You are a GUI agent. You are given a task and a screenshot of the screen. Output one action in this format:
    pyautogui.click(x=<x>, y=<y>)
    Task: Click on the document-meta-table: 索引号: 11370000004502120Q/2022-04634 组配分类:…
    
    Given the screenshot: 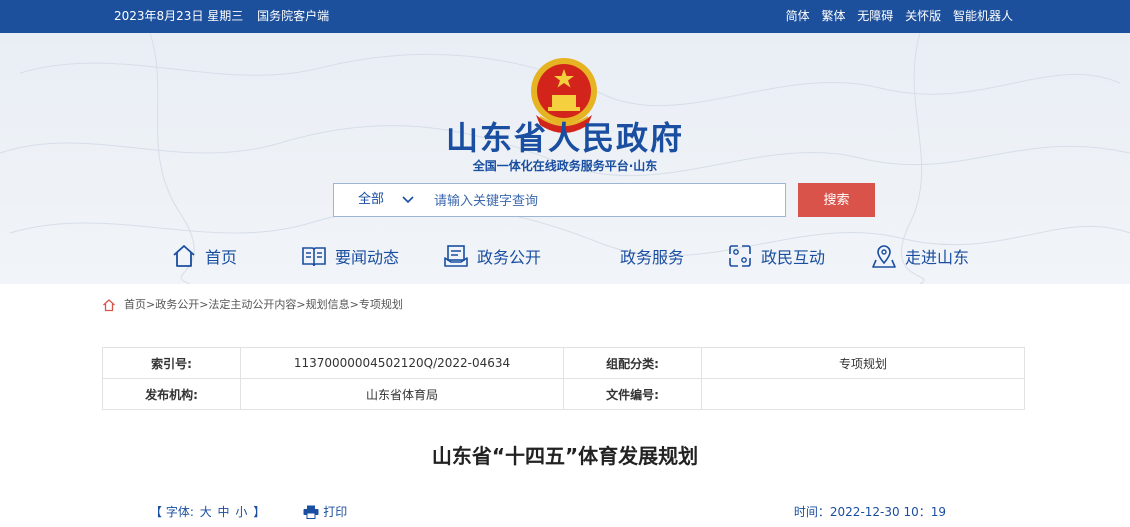 What is the action you would take?
    pyautogui.click(x=563, y=378)
    